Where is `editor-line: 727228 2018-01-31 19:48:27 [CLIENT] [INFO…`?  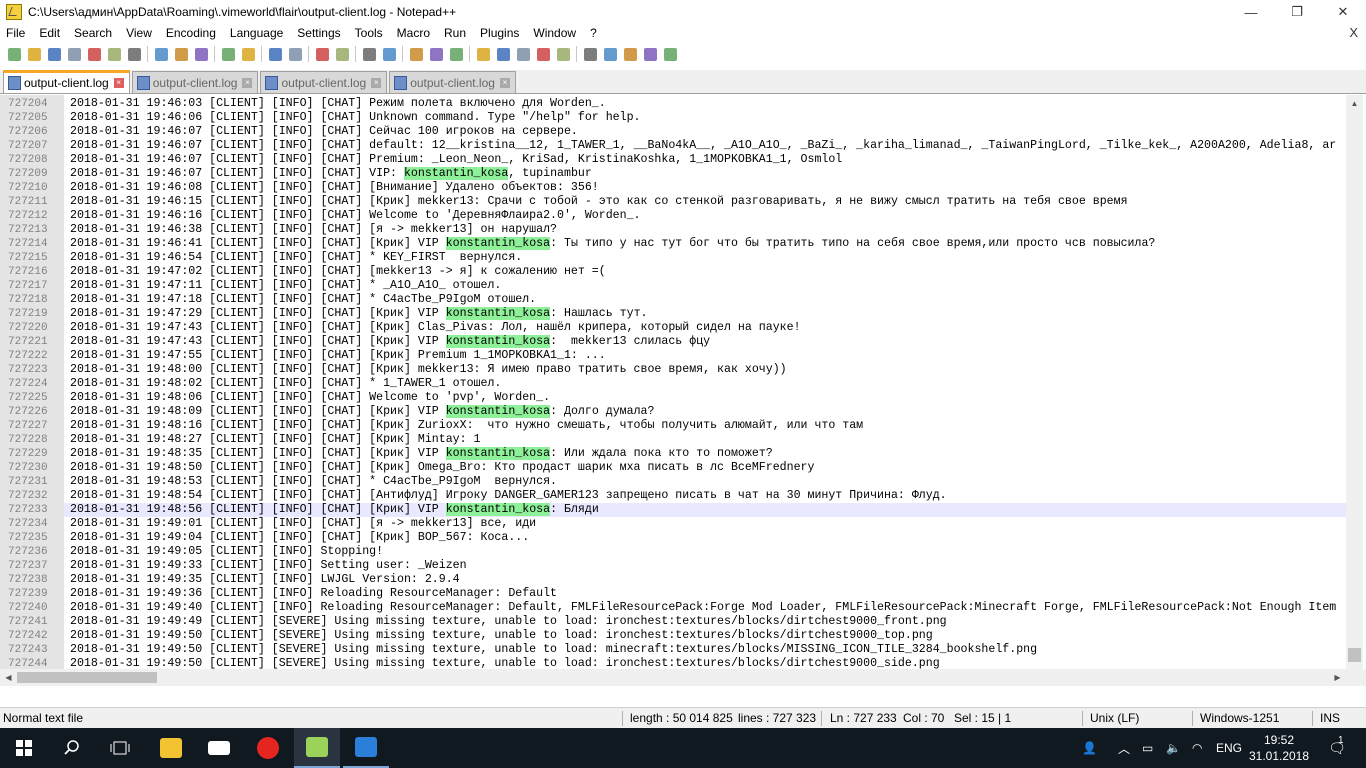
editor-line: 727228 2018-01-31 19:48:27 [CLIENT] [INFO… is located at coordinates (673, 440).